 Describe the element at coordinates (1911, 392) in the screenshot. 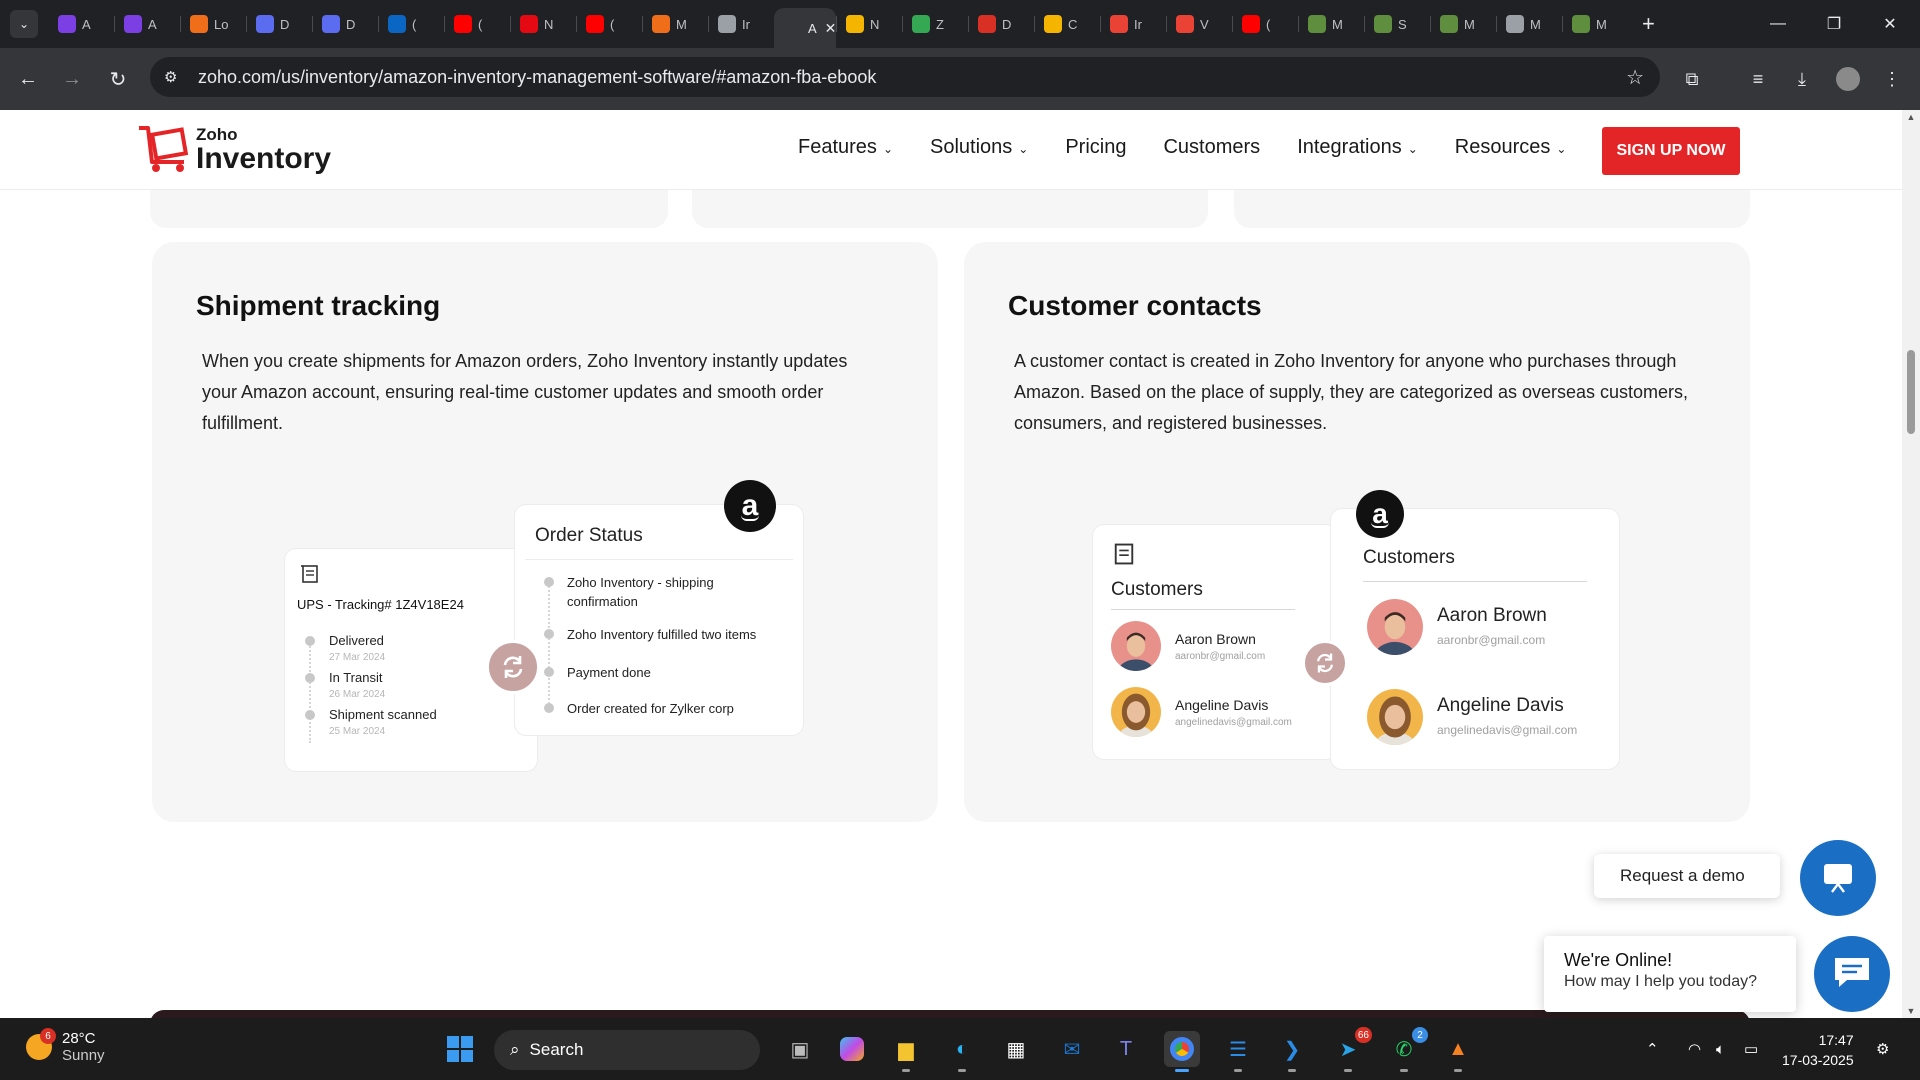

I see `scroll-thumb` at that location.